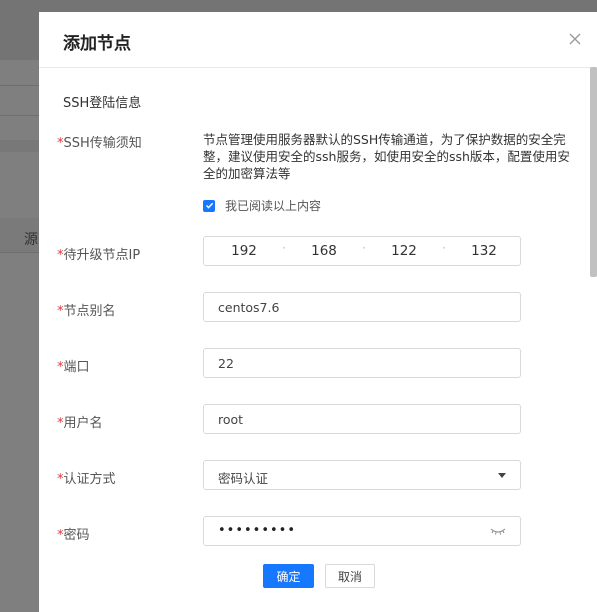 This screenshot has width=597, height=612. Describe the element at coordinates (362, 531) in the screenshot. I see `password-input: •••••••••` at that location.